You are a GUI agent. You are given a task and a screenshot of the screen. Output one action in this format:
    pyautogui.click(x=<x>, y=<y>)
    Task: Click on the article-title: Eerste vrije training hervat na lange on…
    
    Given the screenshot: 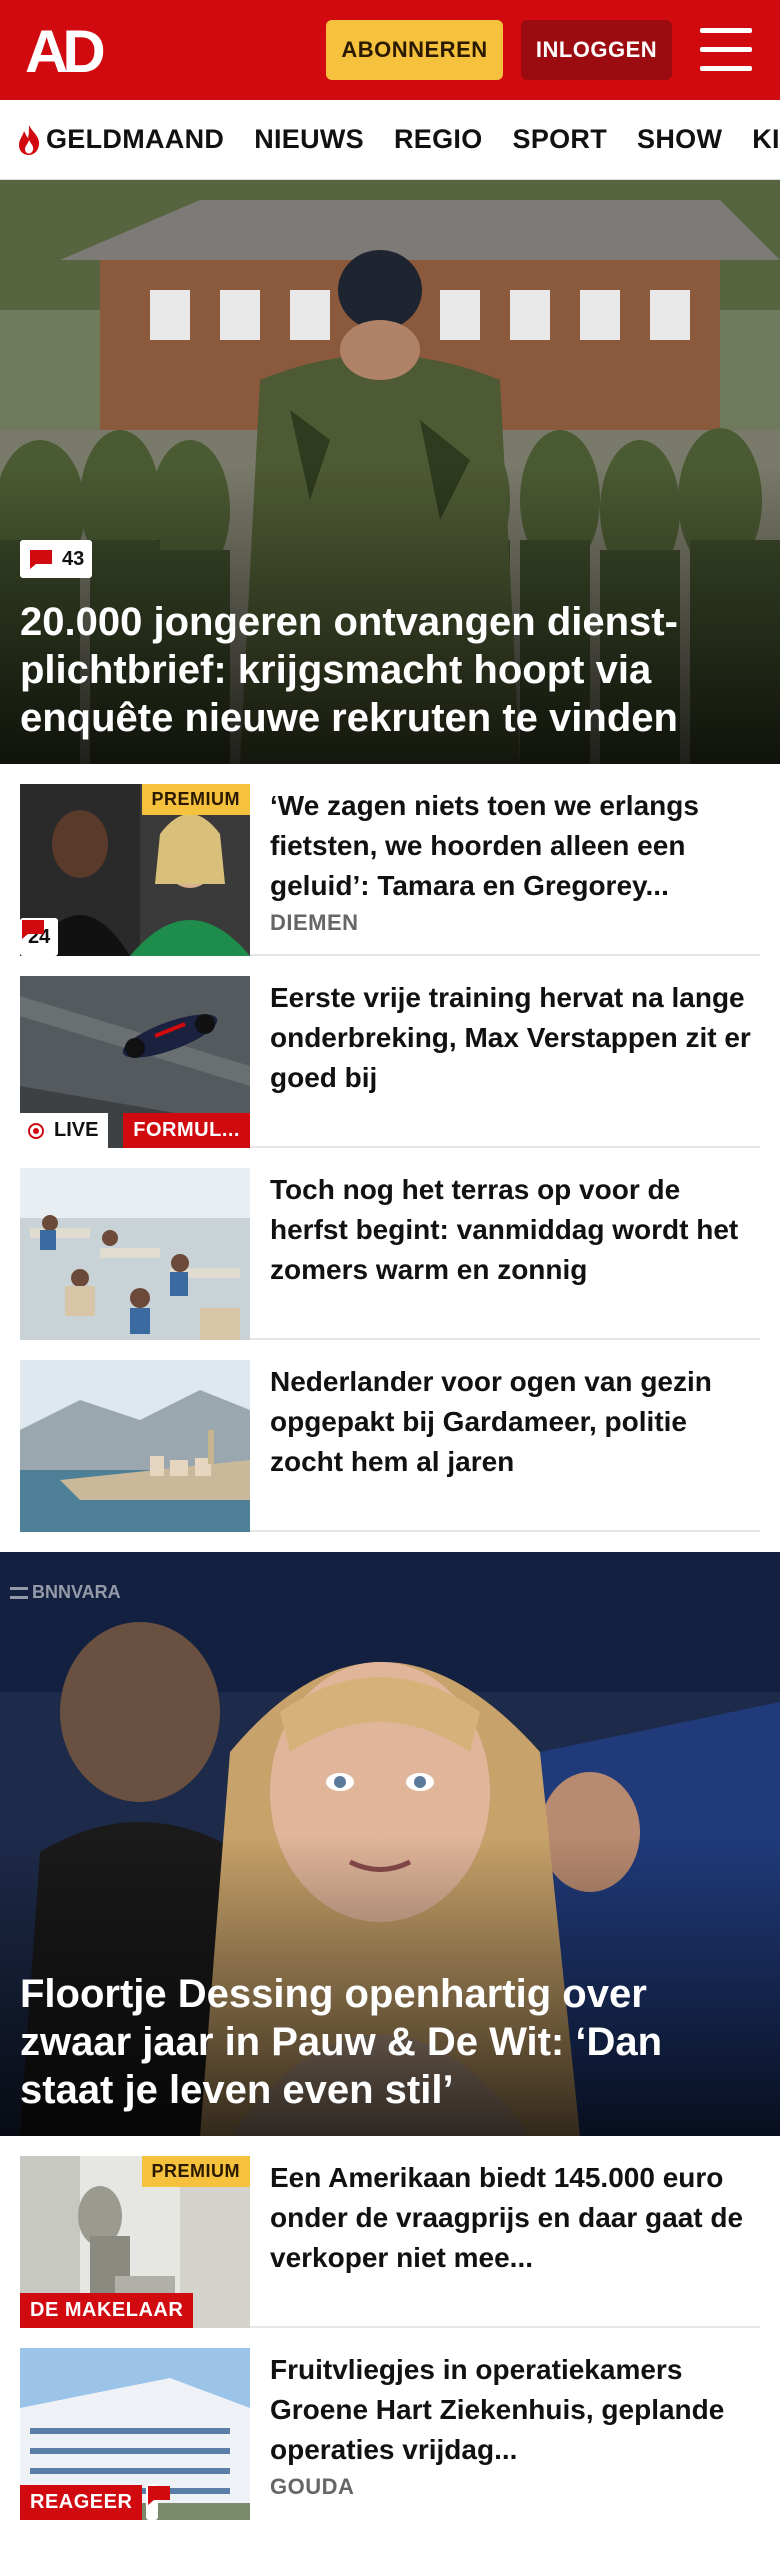 What is the action you would take?
    pyautogui.click(x=515, y=1038)
    